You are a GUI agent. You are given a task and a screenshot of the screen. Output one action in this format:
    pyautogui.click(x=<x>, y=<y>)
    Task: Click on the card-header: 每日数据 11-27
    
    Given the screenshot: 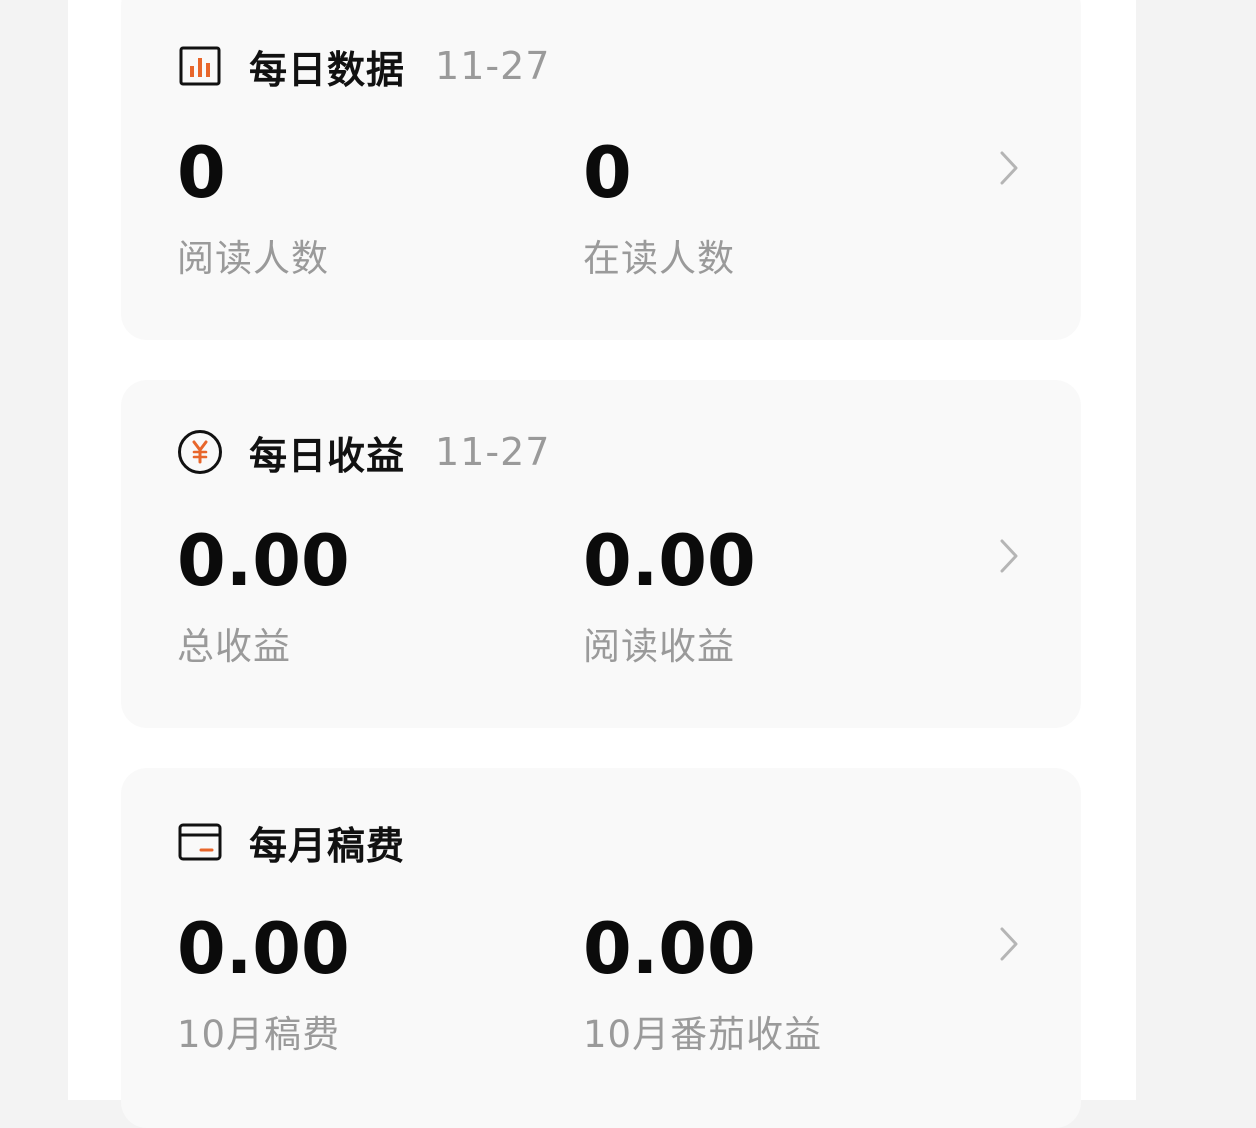 What is the action you would take?
    pyautogui.click(x=364, y=67)
    